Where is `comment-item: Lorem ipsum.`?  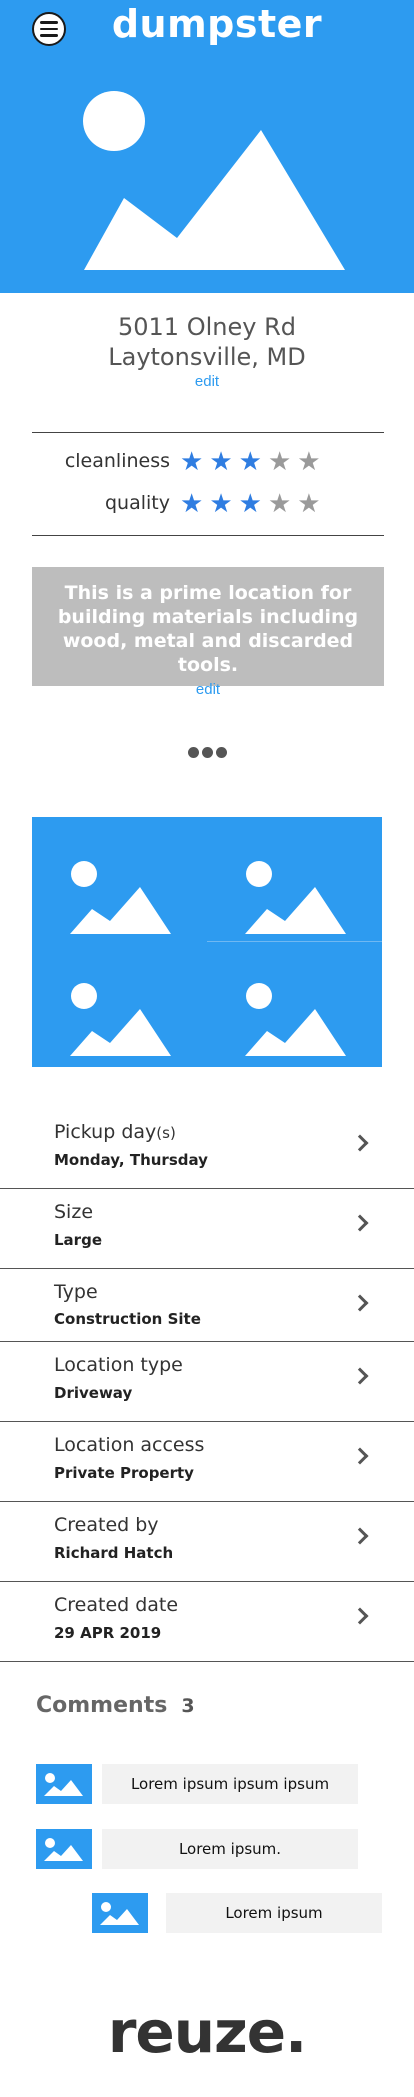 comment-item: Lorem ipsum. is located at coordinates (197, 1849).